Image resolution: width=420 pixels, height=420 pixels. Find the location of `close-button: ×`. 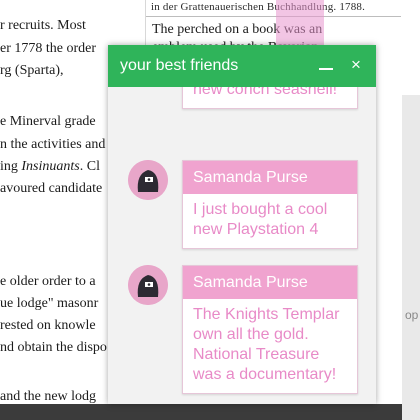

close-button: × is located at coordinates (356, 66).